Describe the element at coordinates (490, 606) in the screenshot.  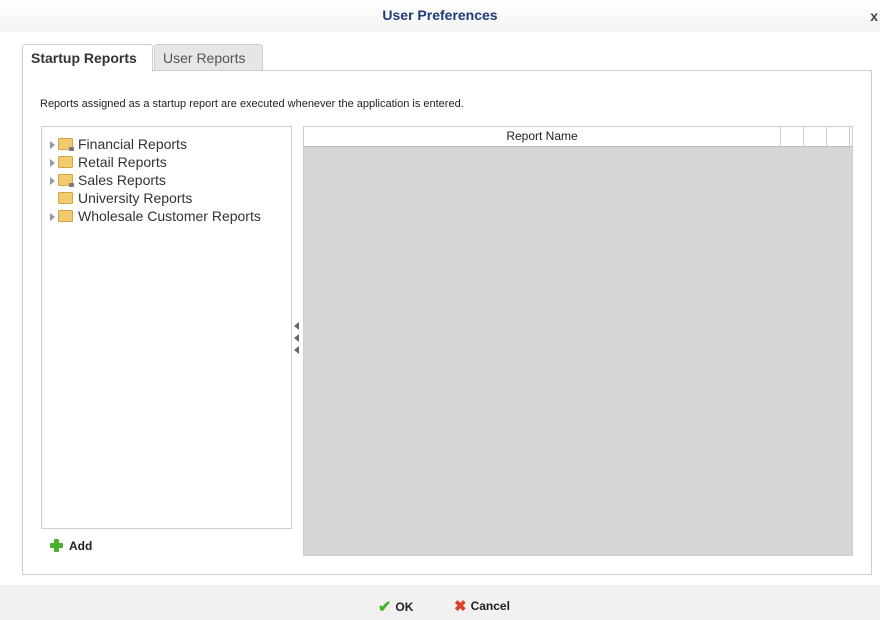
I see `cancel-label: Cancel` at that location.